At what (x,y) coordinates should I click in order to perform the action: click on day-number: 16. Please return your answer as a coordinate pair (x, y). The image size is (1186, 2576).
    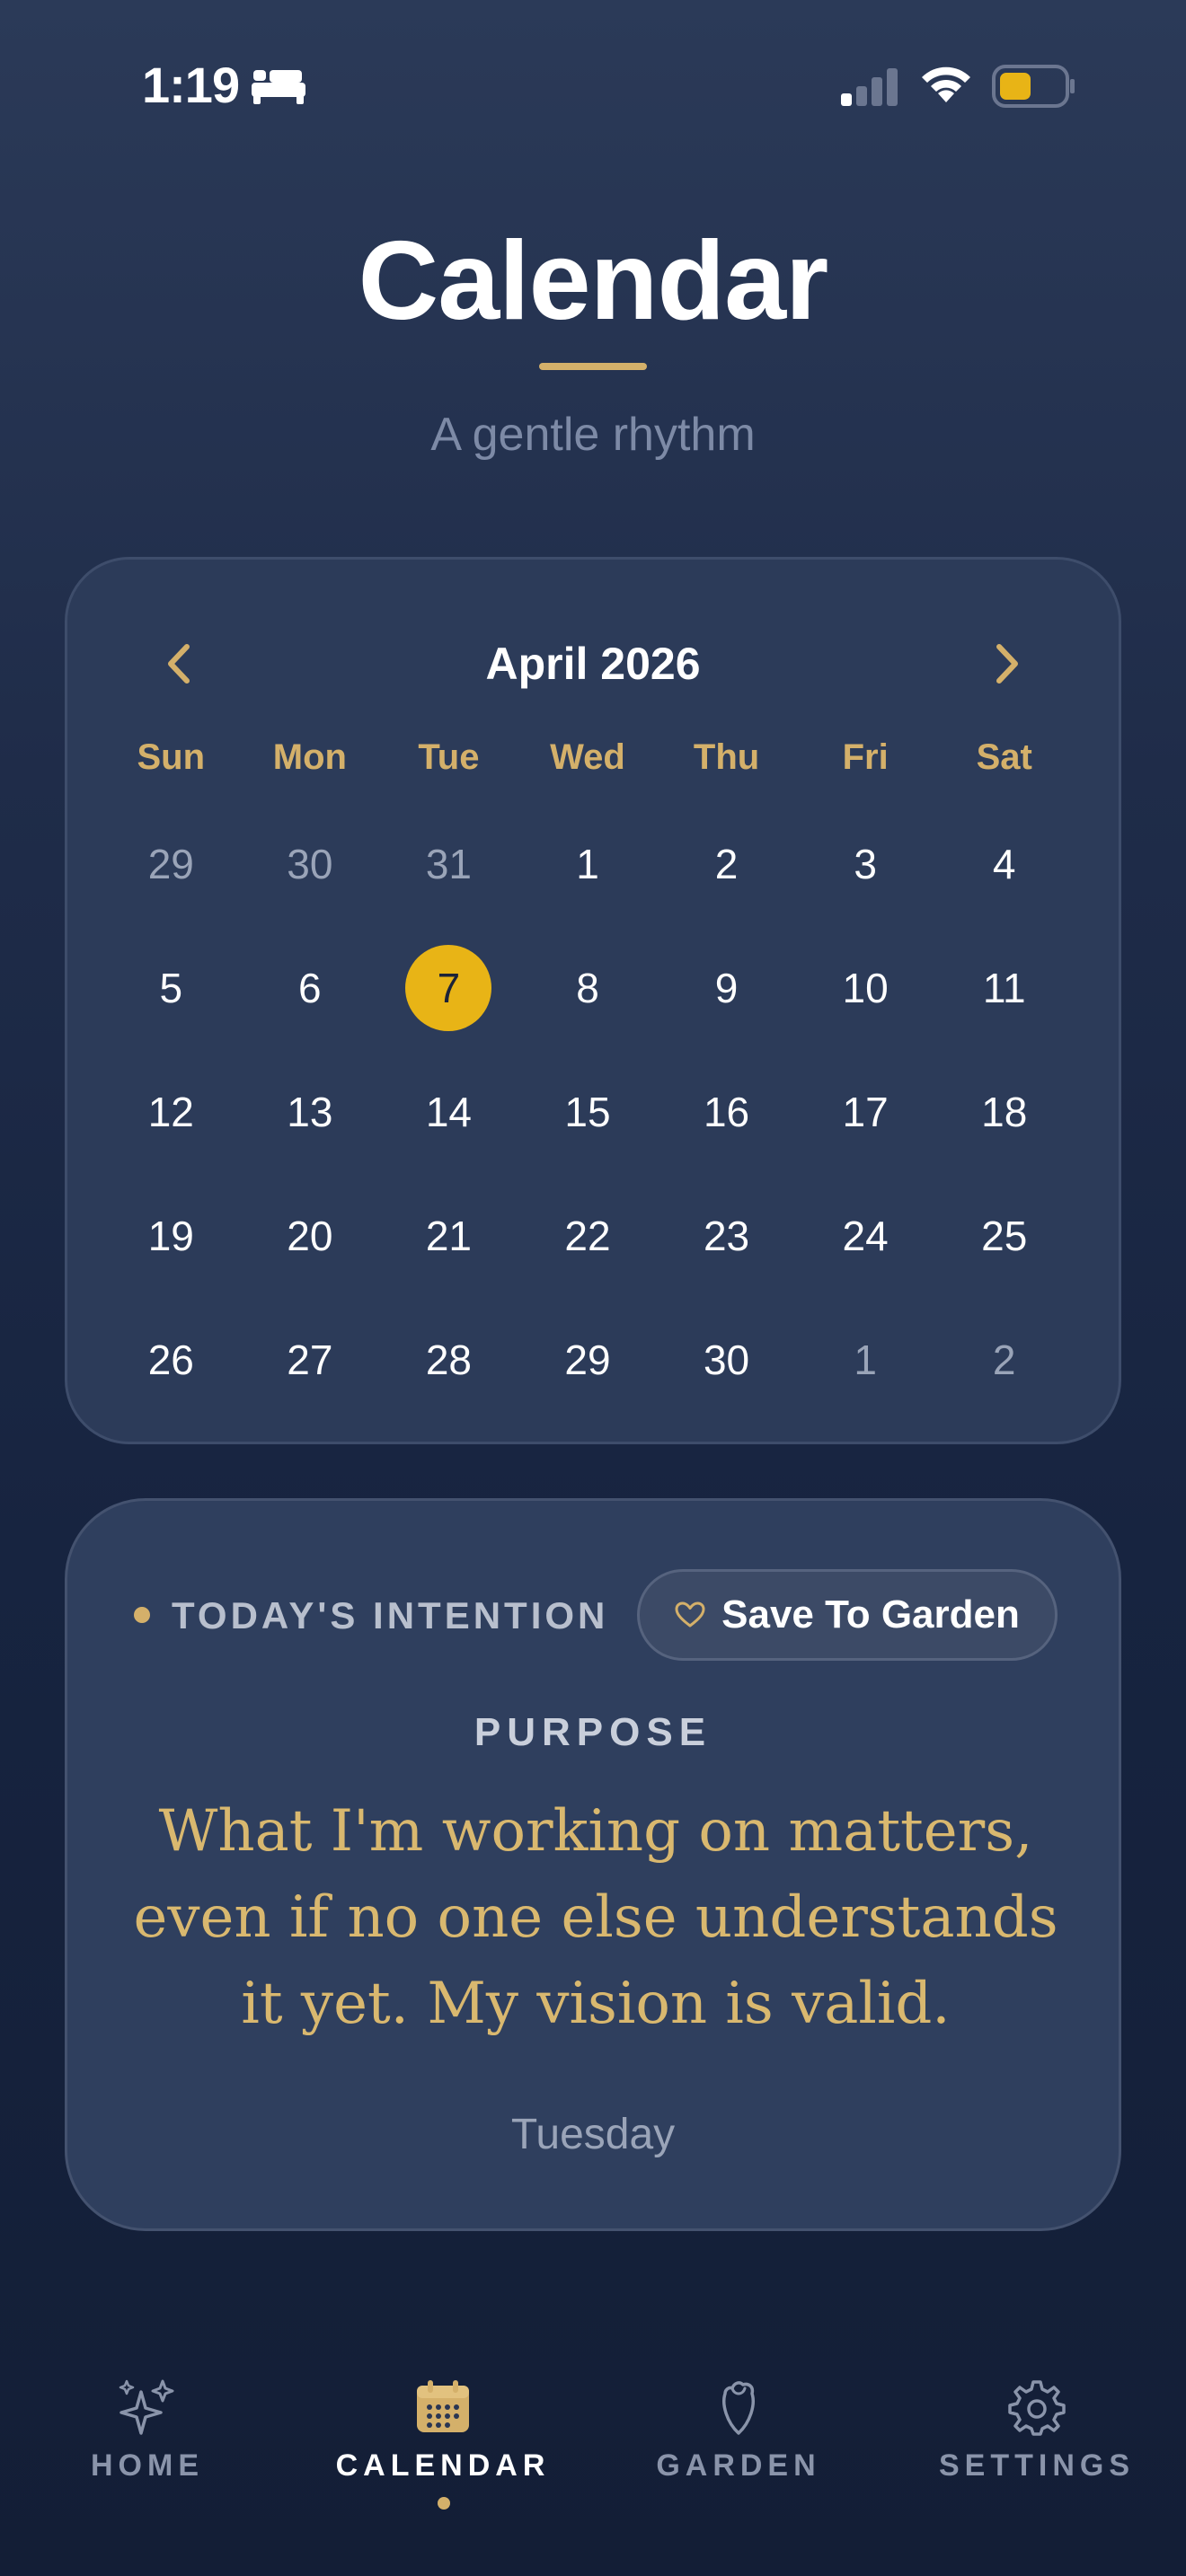
    Looking at the image, I should click on (726, 1112).